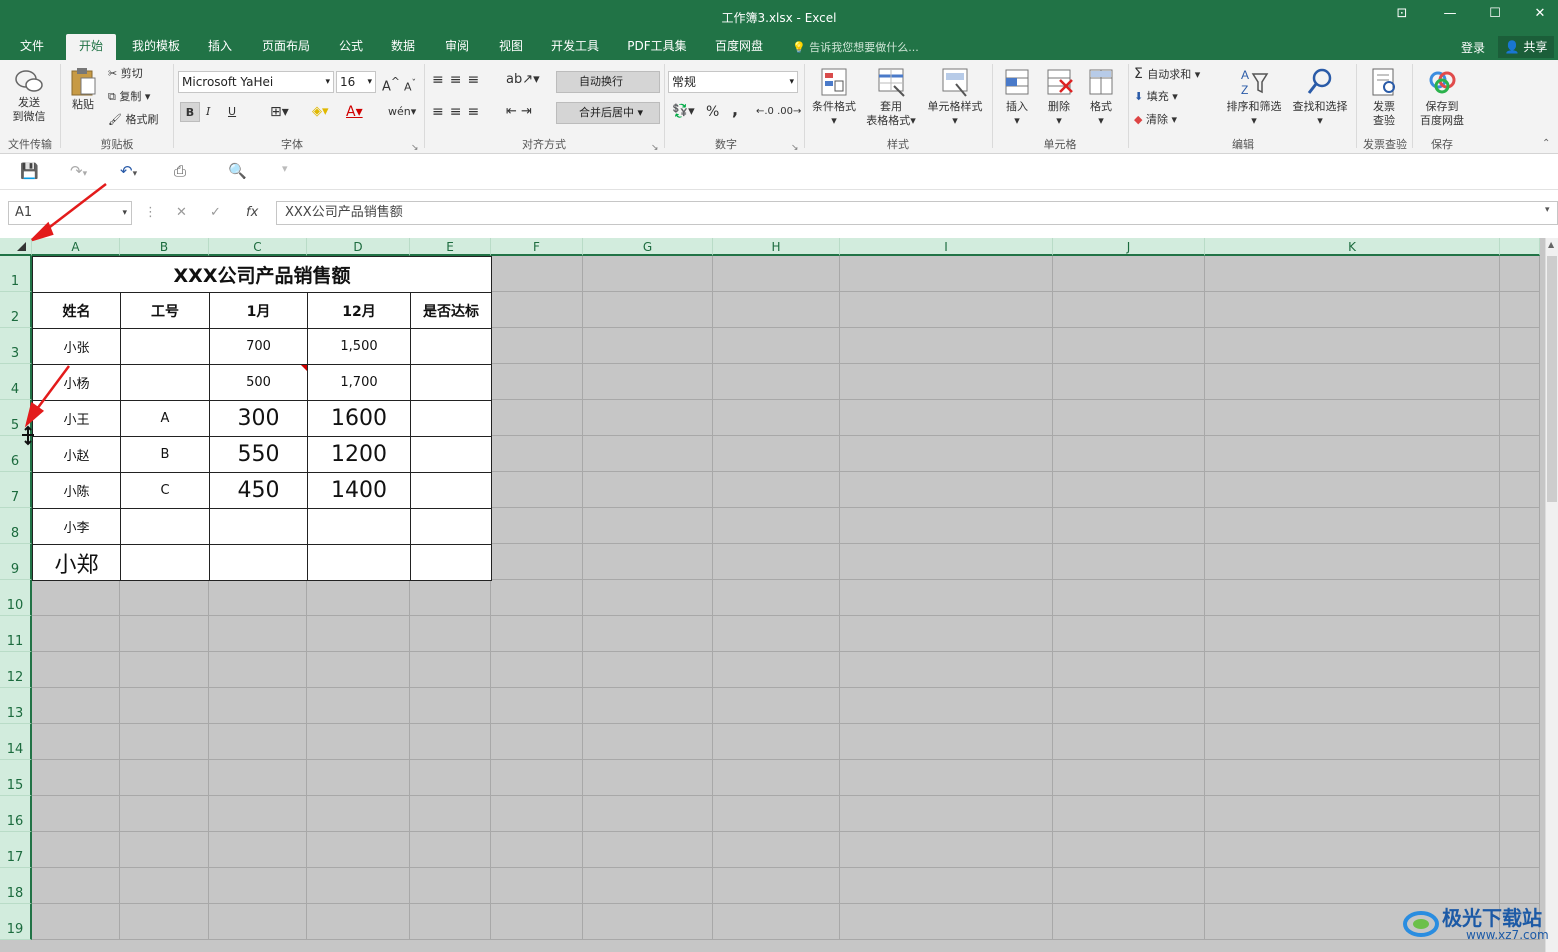  Describe the element at coordinates (76, 310) in the screenshot. I see `table-header-cell: 姓名` at that location.